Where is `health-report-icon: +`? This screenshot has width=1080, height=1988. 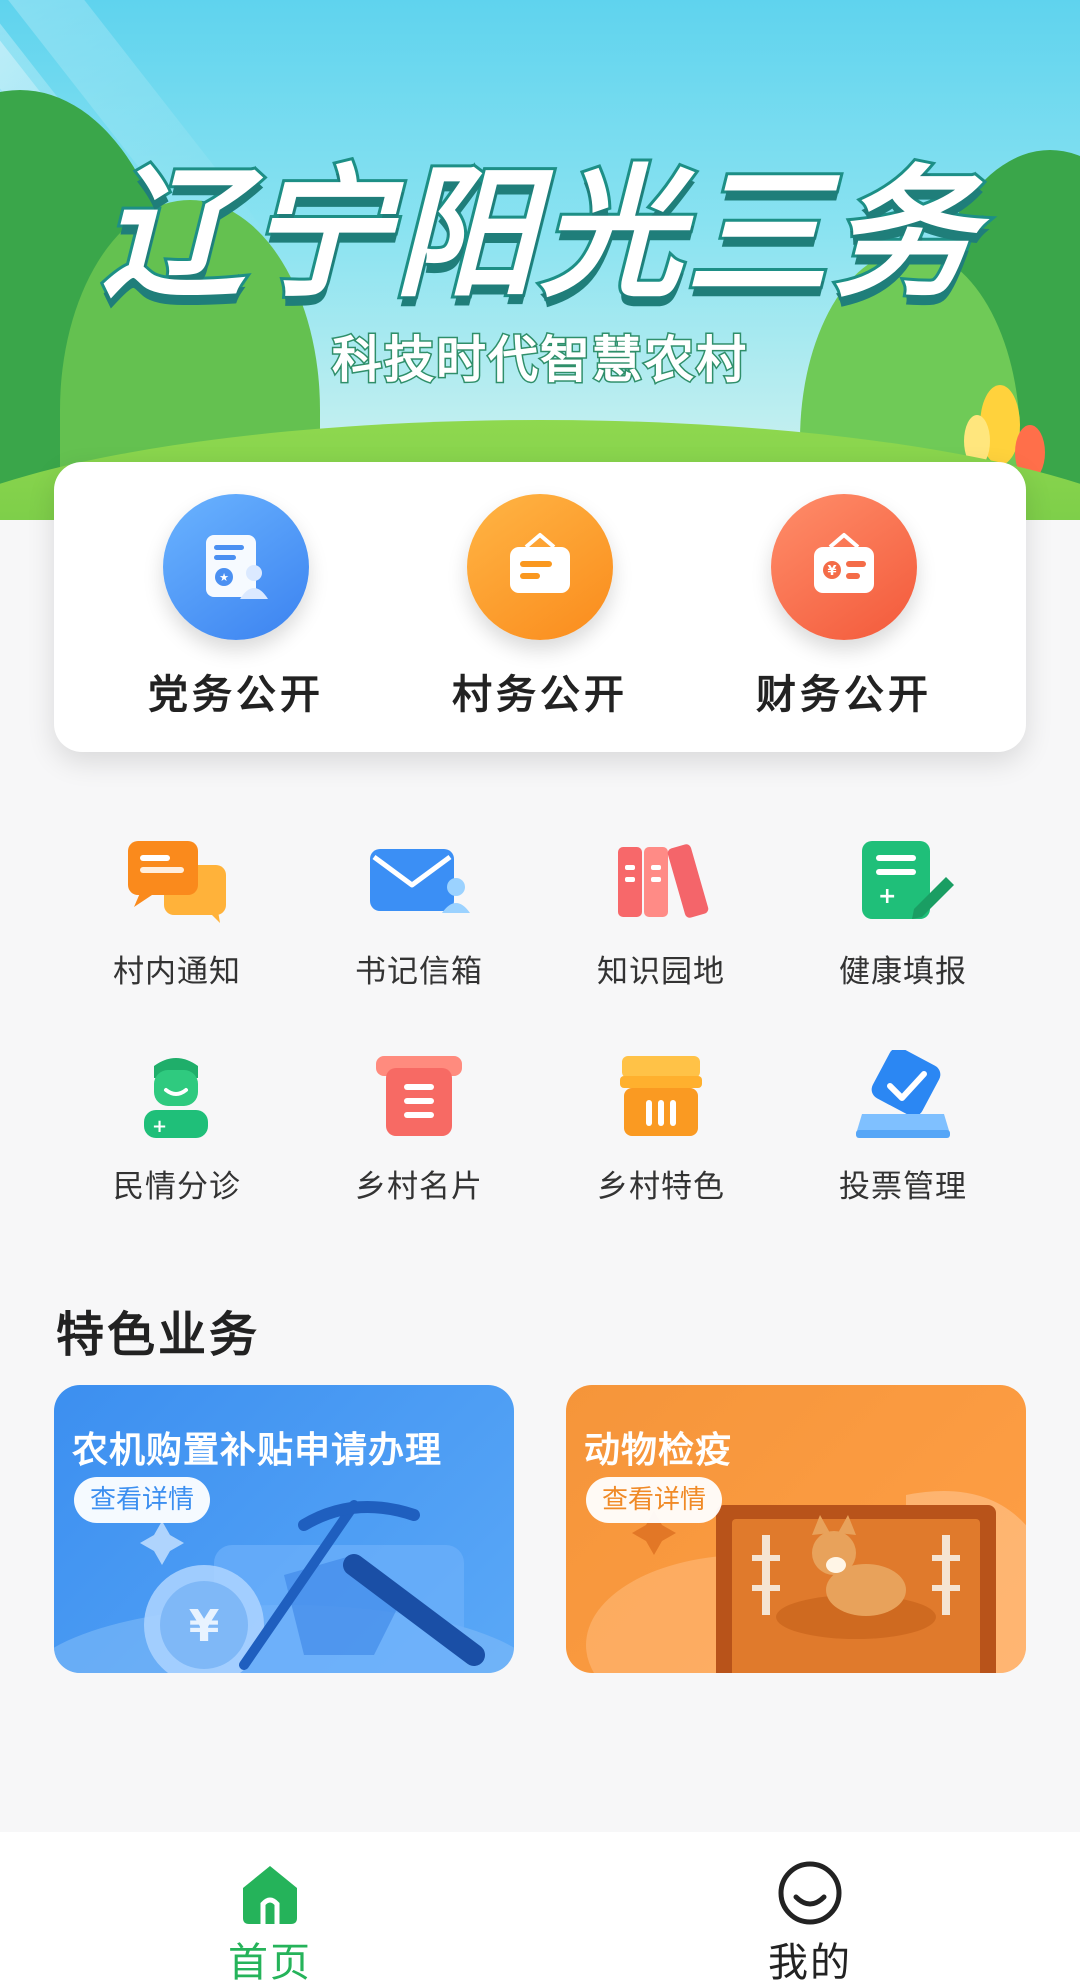 health-report-icon: + is located at coordinates (903, 880).